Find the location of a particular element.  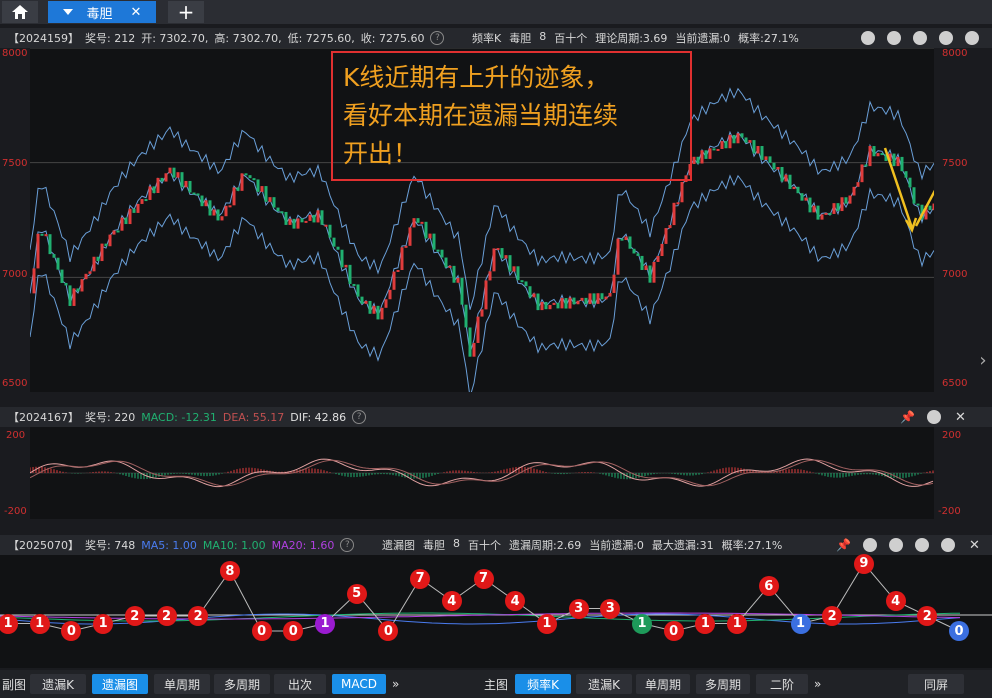

award-number: 奖号: 748 is located at coordinates (110, 545).